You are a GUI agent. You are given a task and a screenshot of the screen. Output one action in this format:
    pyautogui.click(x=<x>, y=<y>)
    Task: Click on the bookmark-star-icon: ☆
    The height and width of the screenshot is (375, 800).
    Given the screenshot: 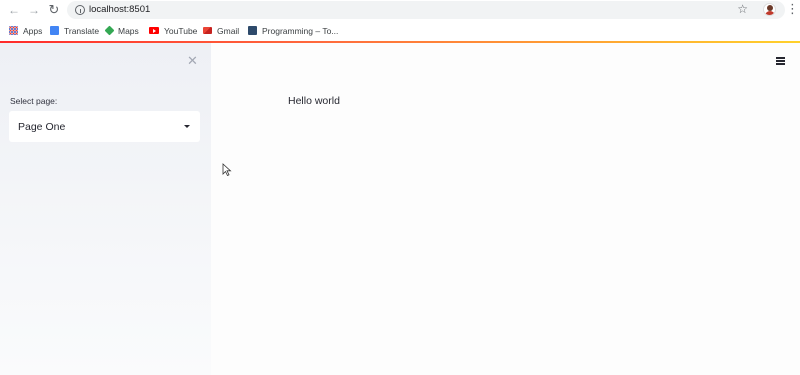 What is the action you would take?
    pyautogui.click(x=742, y=9)
    